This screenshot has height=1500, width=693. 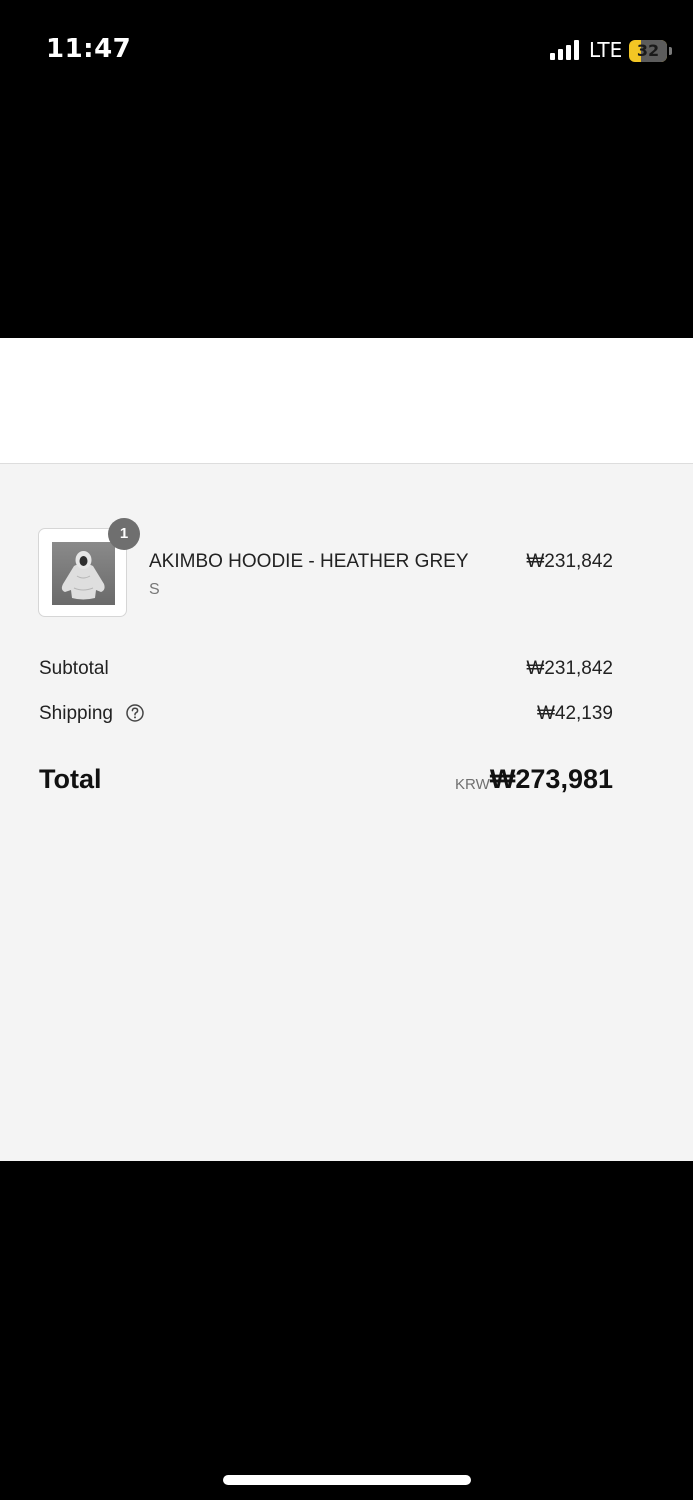 What do you see at coordinates (154, 589) in the screenshot?
I see `product-variant: S` at bounding box center [154, 589].